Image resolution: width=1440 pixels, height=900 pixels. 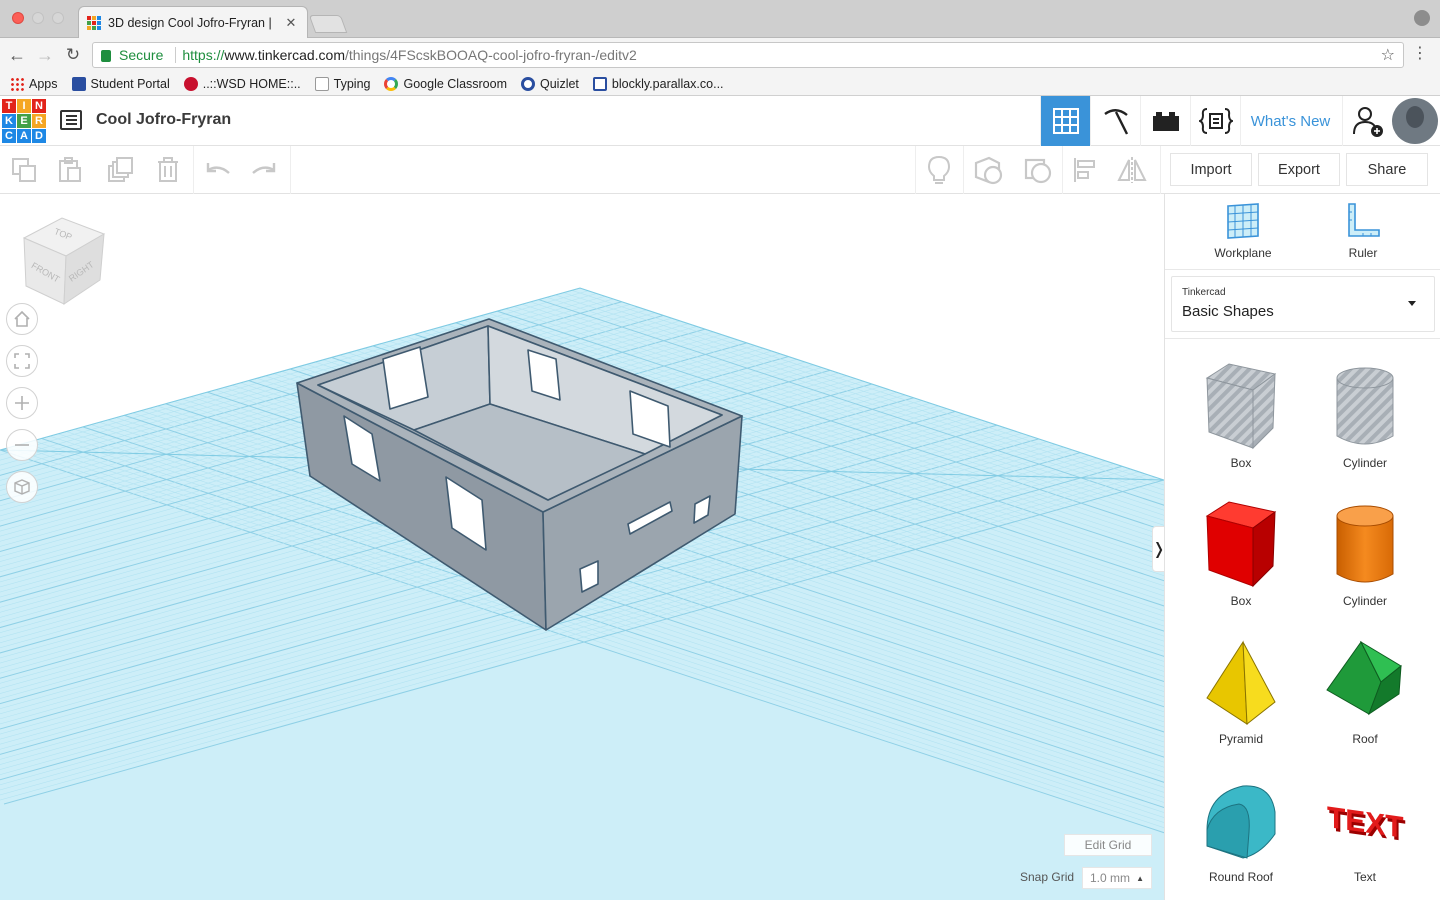 What do you see at coordinates (559, 83) in the screenshot?
I see `bookmark-label: Quizlet` at bounding box center [559, 83].